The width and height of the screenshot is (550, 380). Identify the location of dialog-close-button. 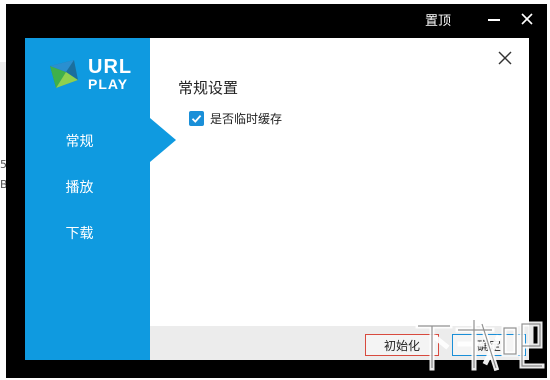
(505, 58).